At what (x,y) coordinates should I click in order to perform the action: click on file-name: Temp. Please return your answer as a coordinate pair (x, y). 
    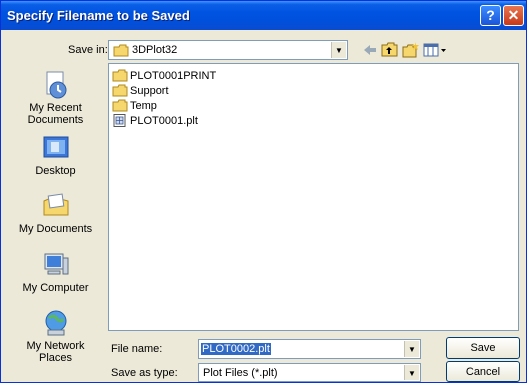
    Looking at the image, I should click on (143, 106).